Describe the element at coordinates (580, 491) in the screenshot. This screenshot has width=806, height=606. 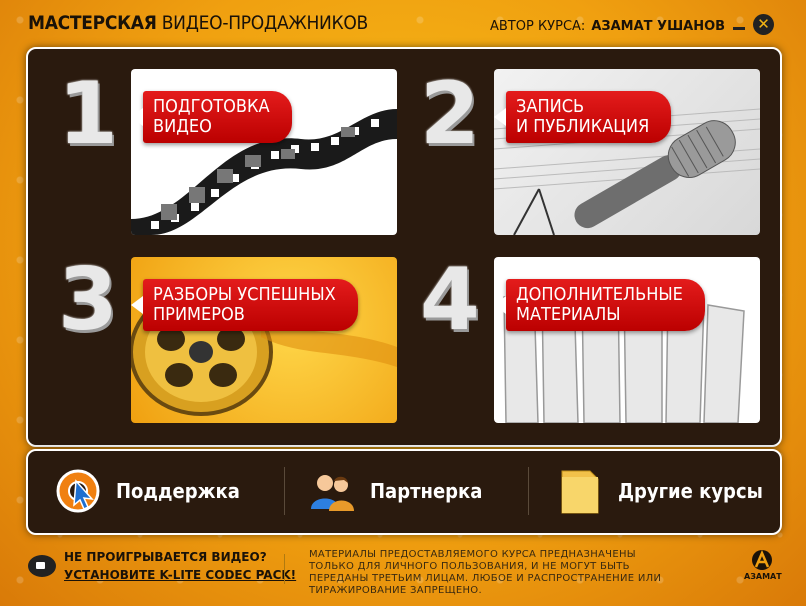
I see `folder-icon` at that location.